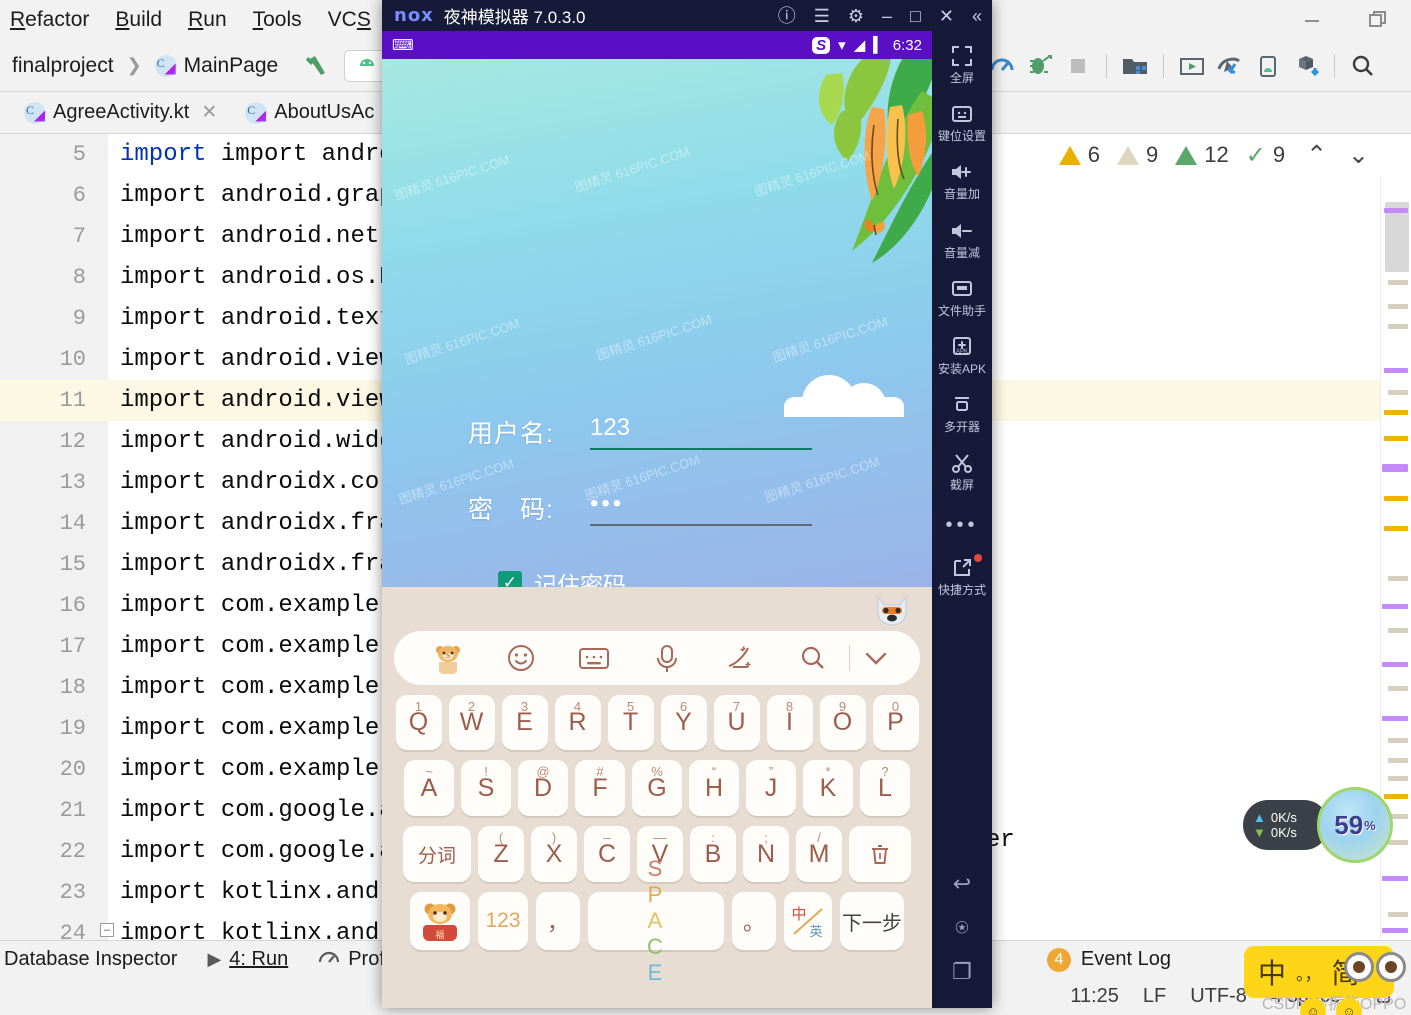 Image resolution: width=1411 pixels, height=1015 pixels. Describe the element at coordinates (501, 854) in the screenshot. I see `key-z: (Z` at that location.